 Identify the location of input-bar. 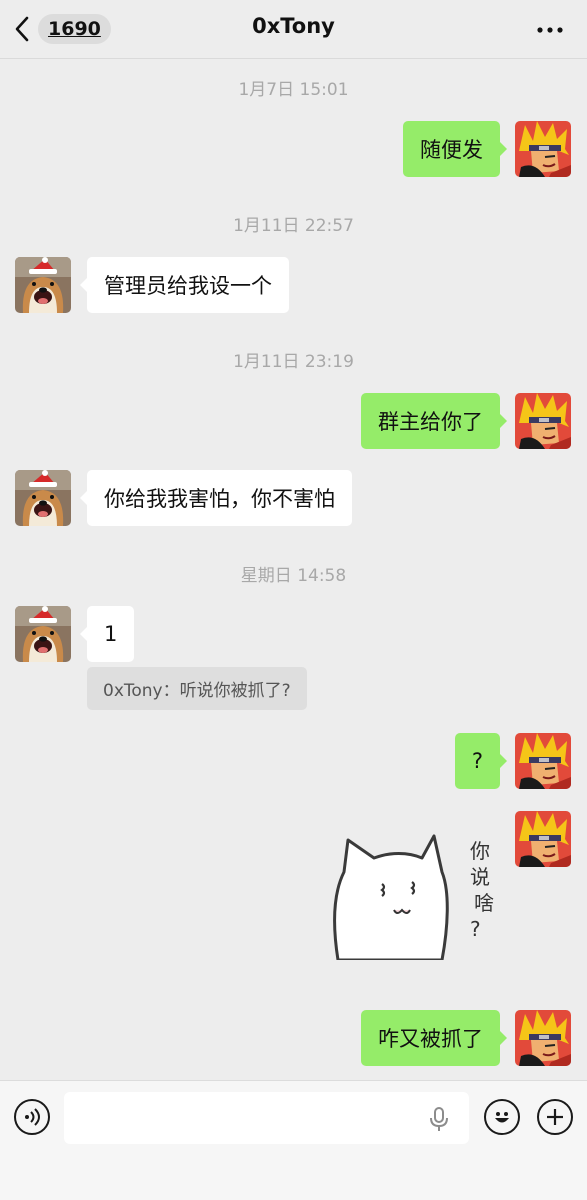
(293, 1140).